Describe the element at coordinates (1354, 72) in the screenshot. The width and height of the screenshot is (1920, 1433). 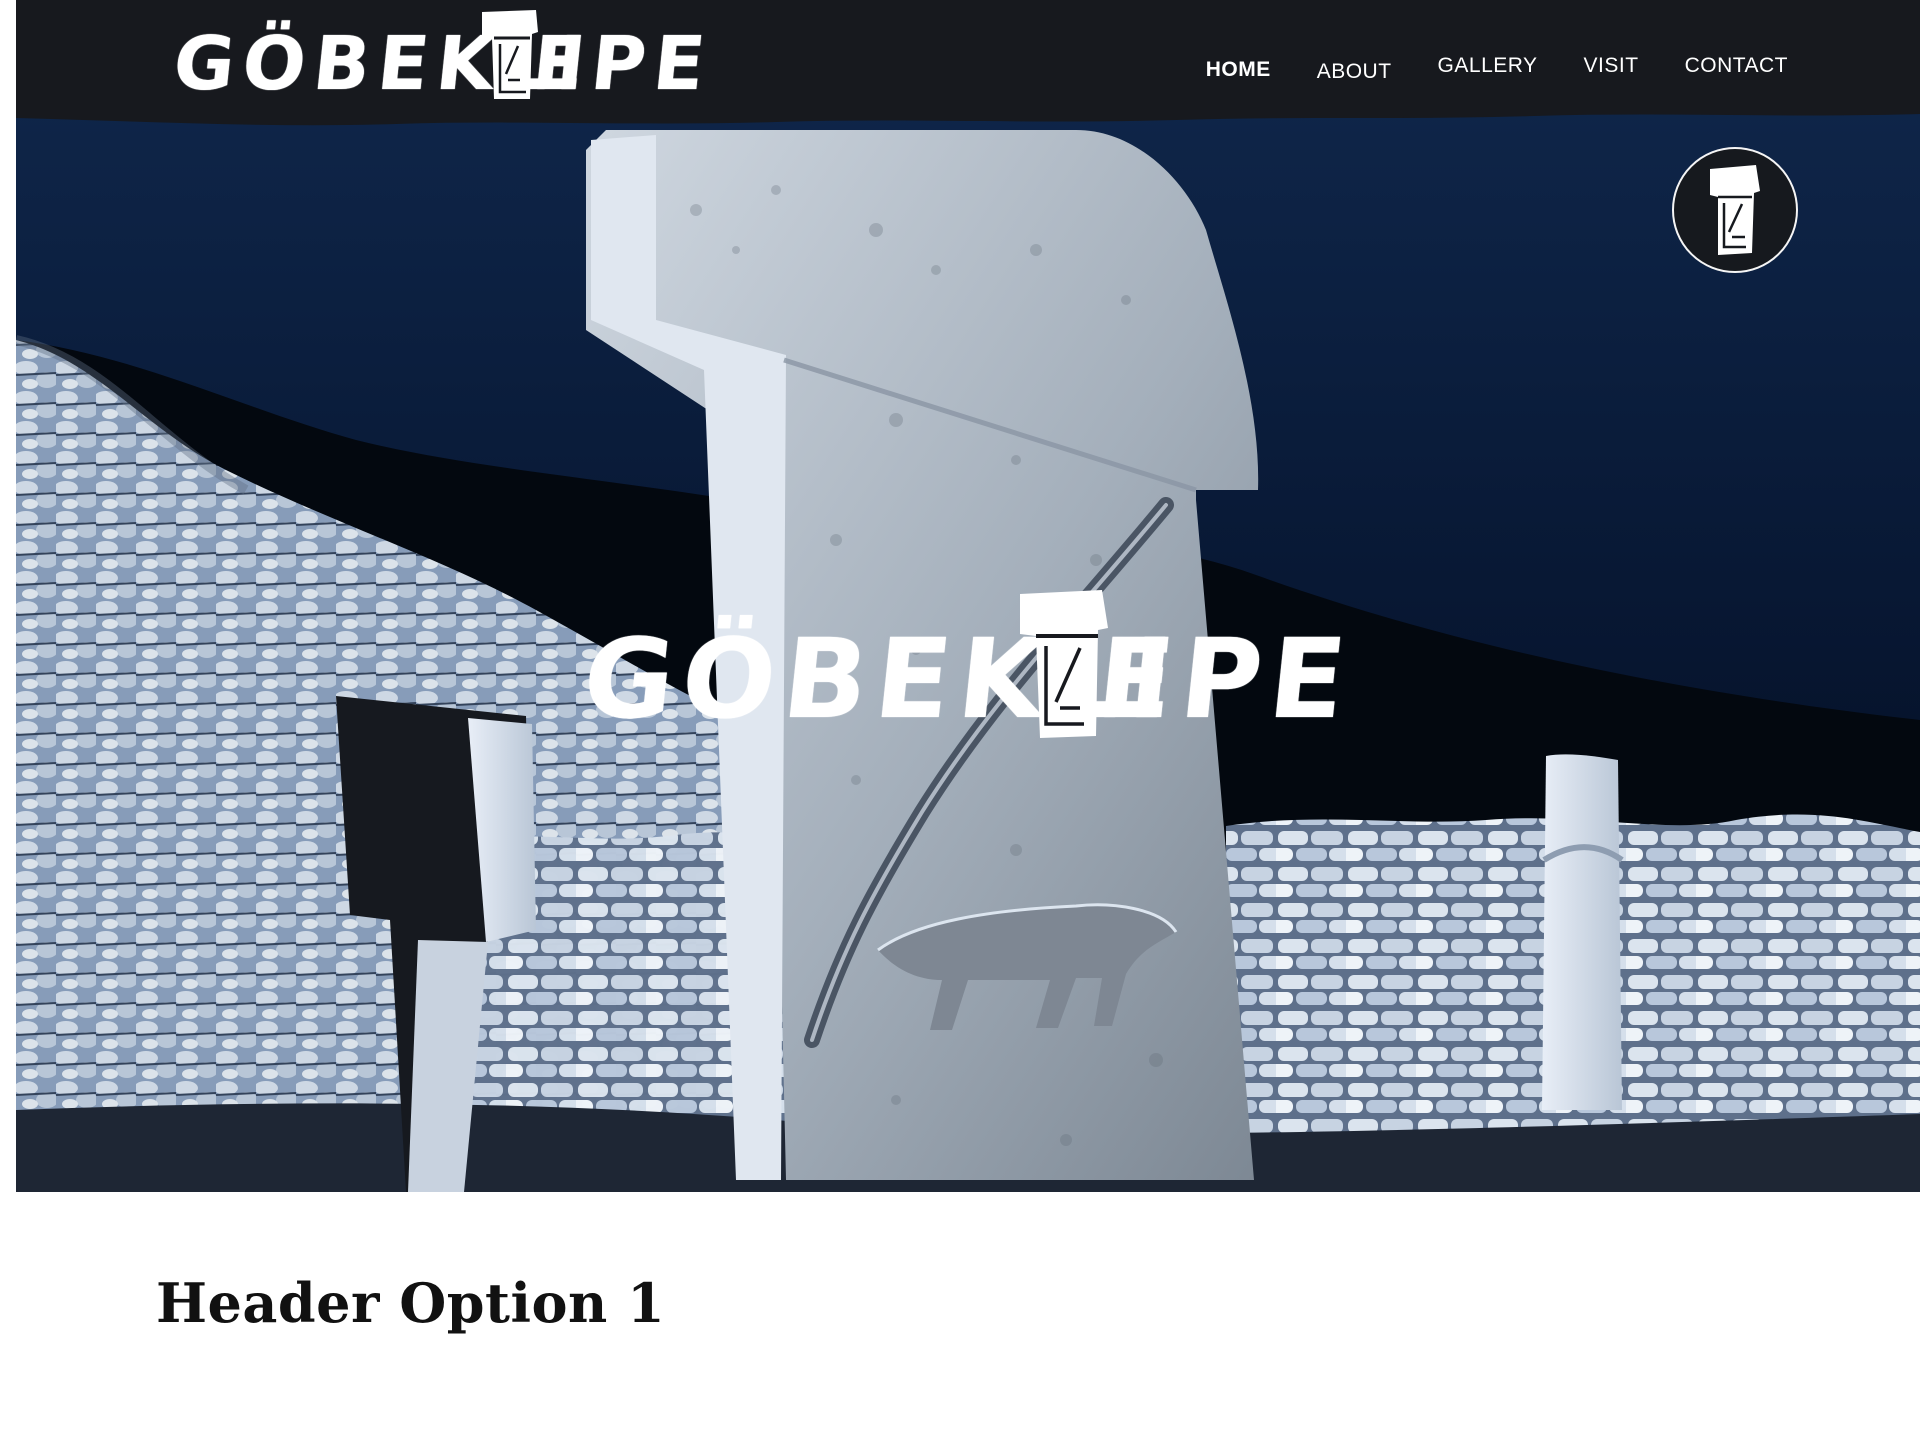
I see `nav-about-link: ABOUT` at that location.